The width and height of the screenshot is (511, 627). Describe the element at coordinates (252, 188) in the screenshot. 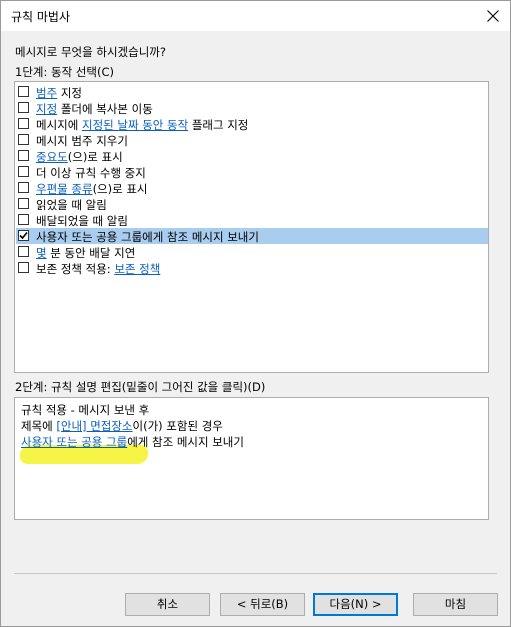

I see `action-item: 우편물 종류(으)로 표시` at that location.